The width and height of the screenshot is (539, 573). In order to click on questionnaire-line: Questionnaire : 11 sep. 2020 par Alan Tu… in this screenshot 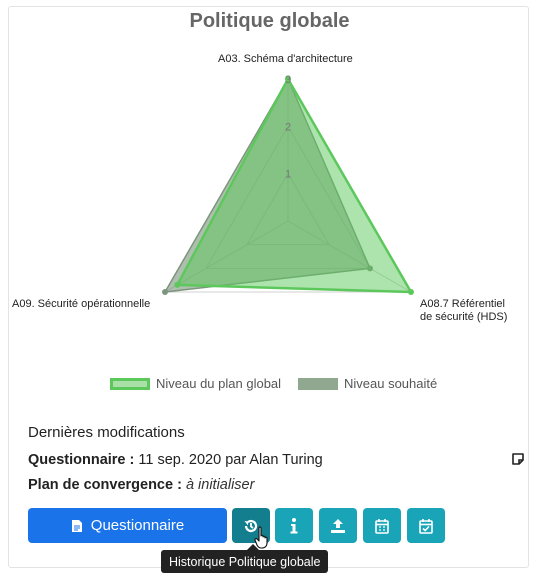, I will do `click(175, 460)`.